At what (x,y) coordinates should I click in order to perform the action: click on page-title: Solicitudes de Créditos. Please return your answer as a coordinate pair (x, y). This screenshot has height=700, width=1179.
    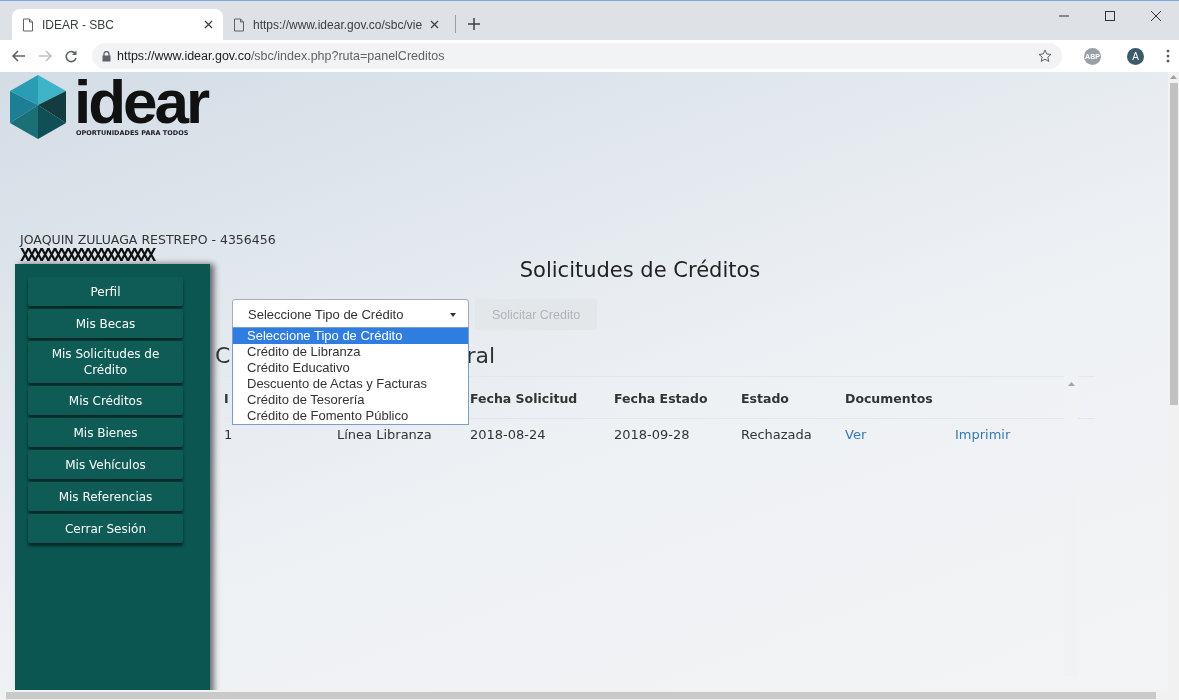
    Looking at the image, I should click on (640, 269).